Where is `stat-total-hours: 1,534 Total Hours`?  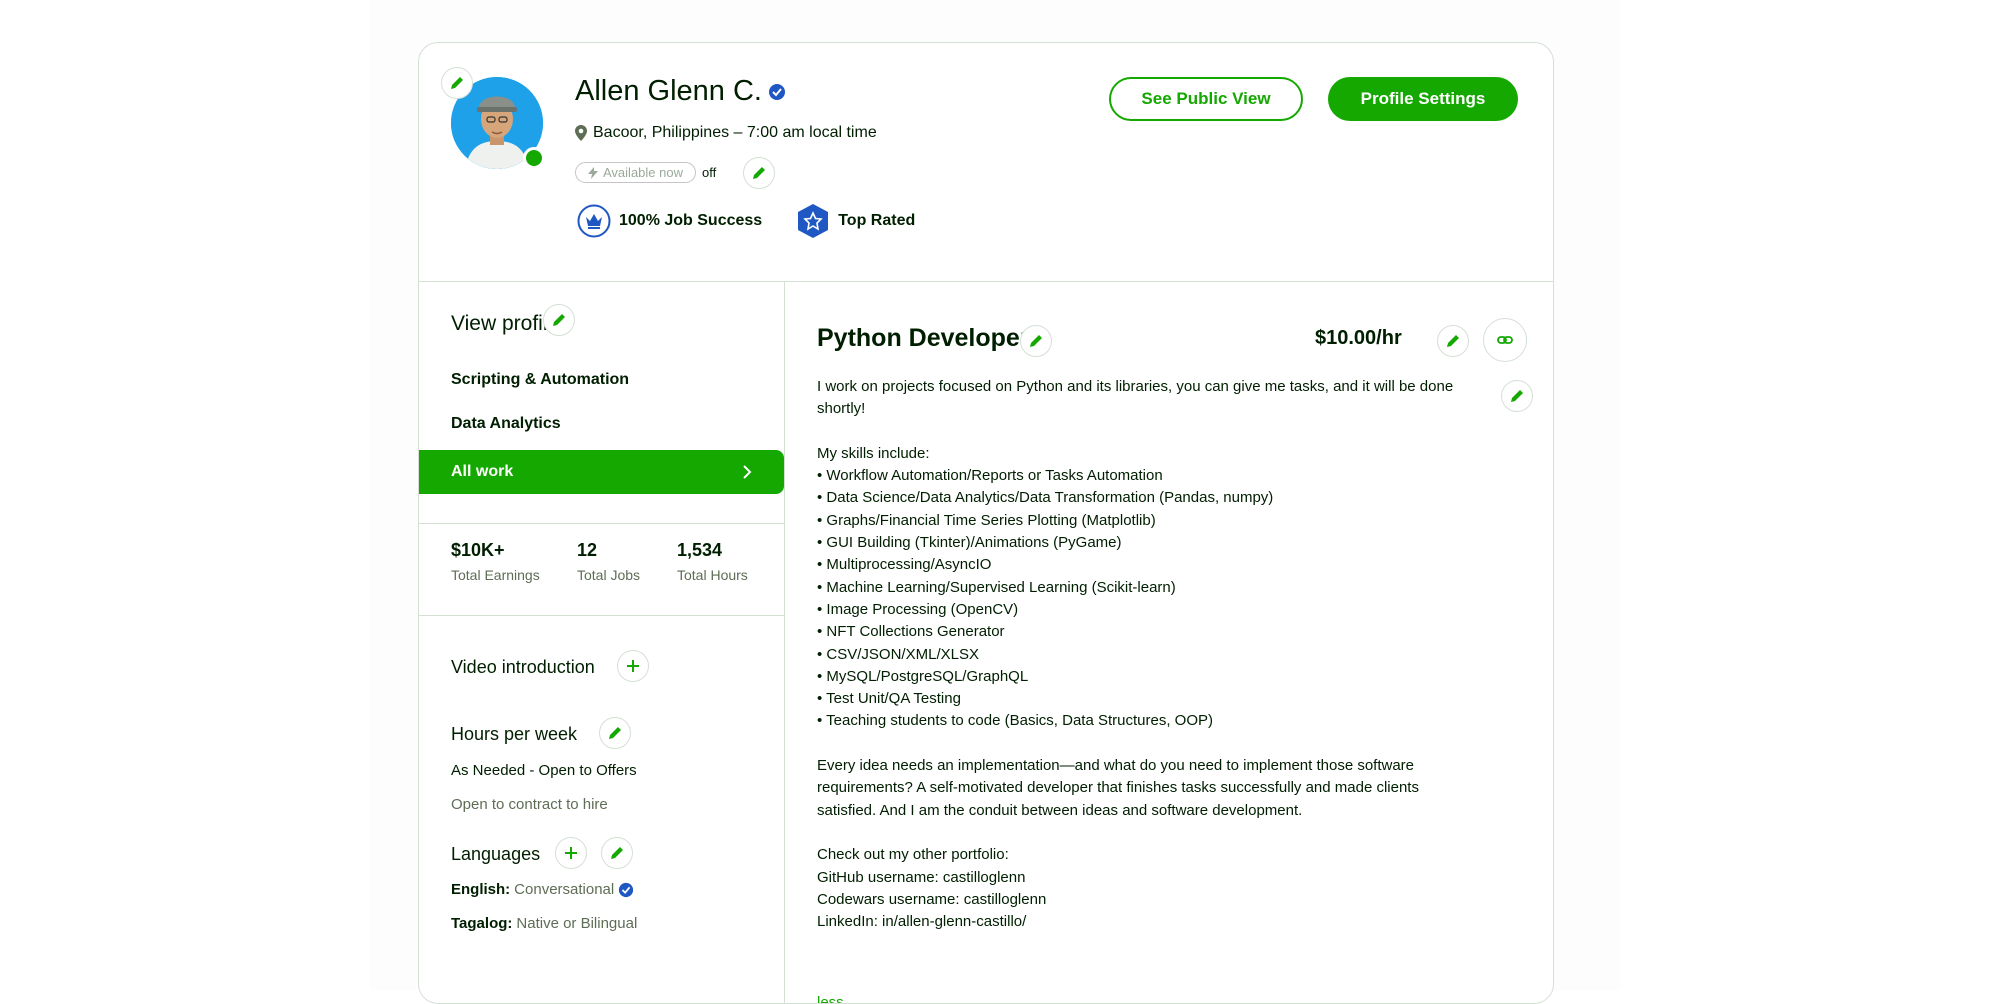
stat-total-hours: 1,534 Total Hours is located at coordinates (712, 561).